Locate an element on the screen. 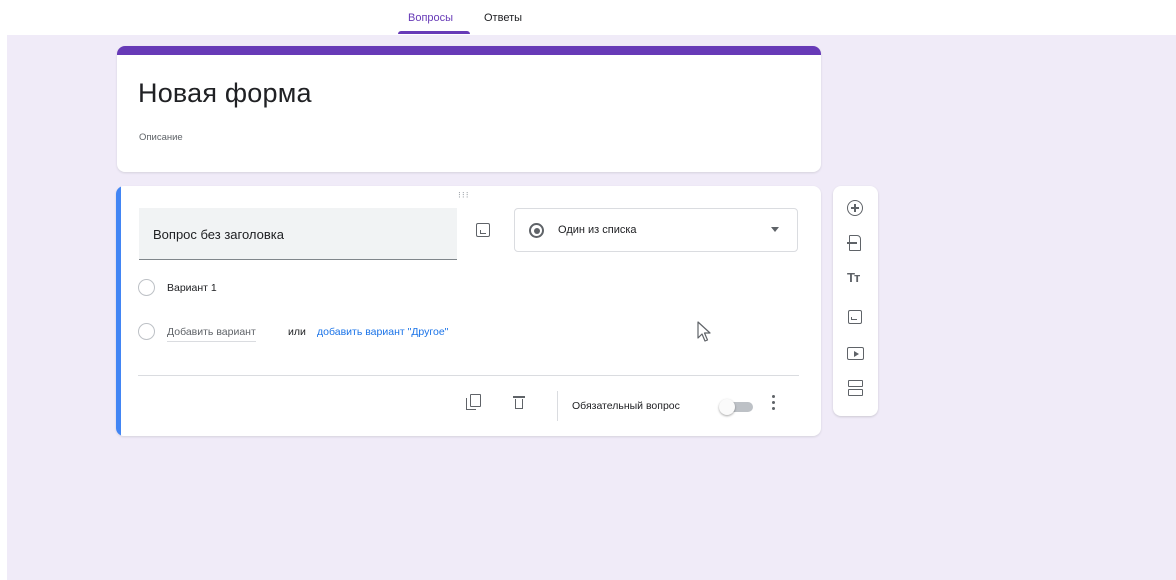 Image resolution: width=1176 pixels, height=580 pixels. drag-handle-icon: ⁝⁝⁝ is located at coordinates (464, 195).